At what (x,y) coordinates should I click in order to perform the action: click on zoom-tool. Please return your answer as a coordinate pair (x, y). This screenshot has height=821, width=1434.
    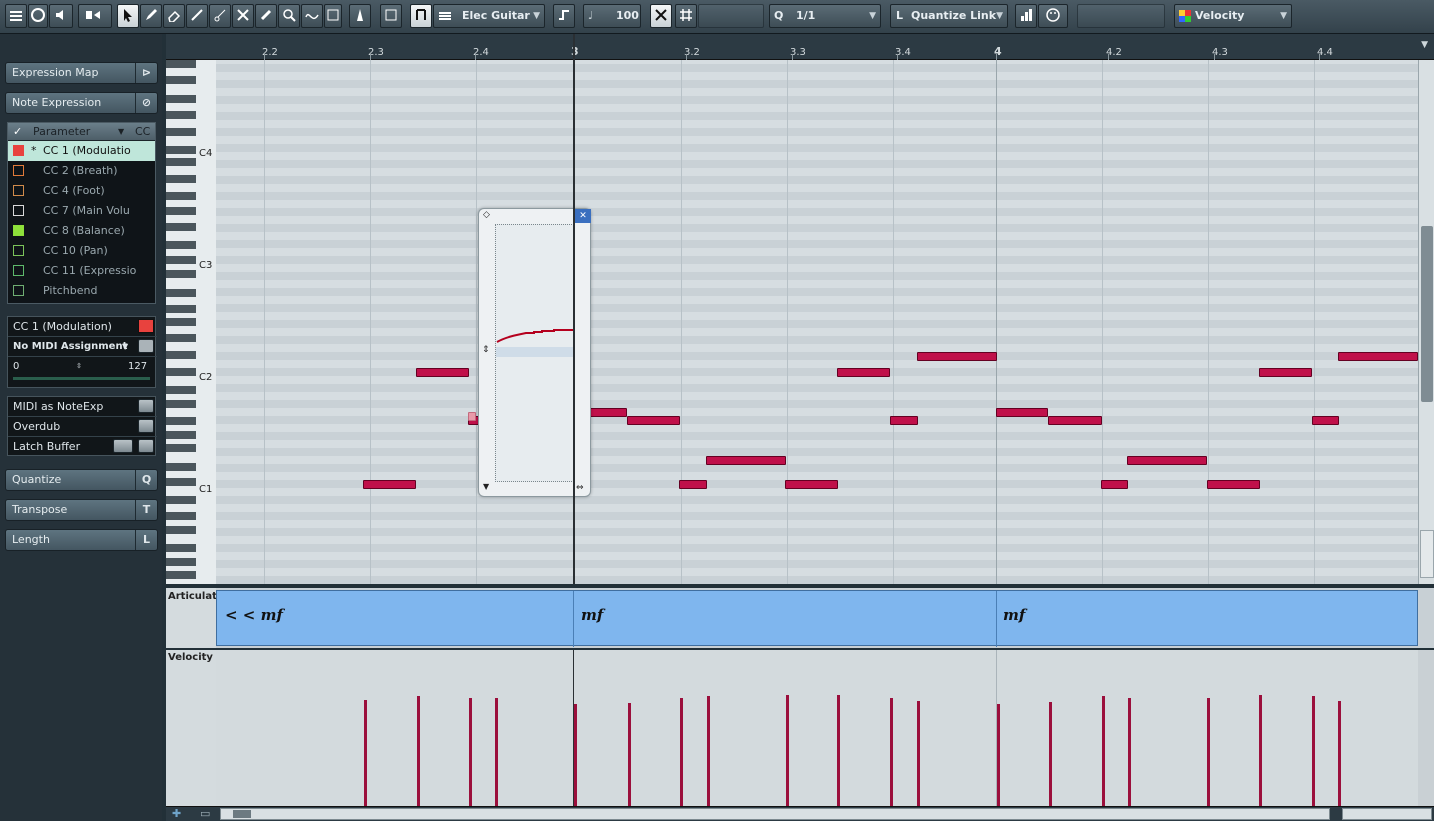
    Looking at the image, I should click on (289, 16).